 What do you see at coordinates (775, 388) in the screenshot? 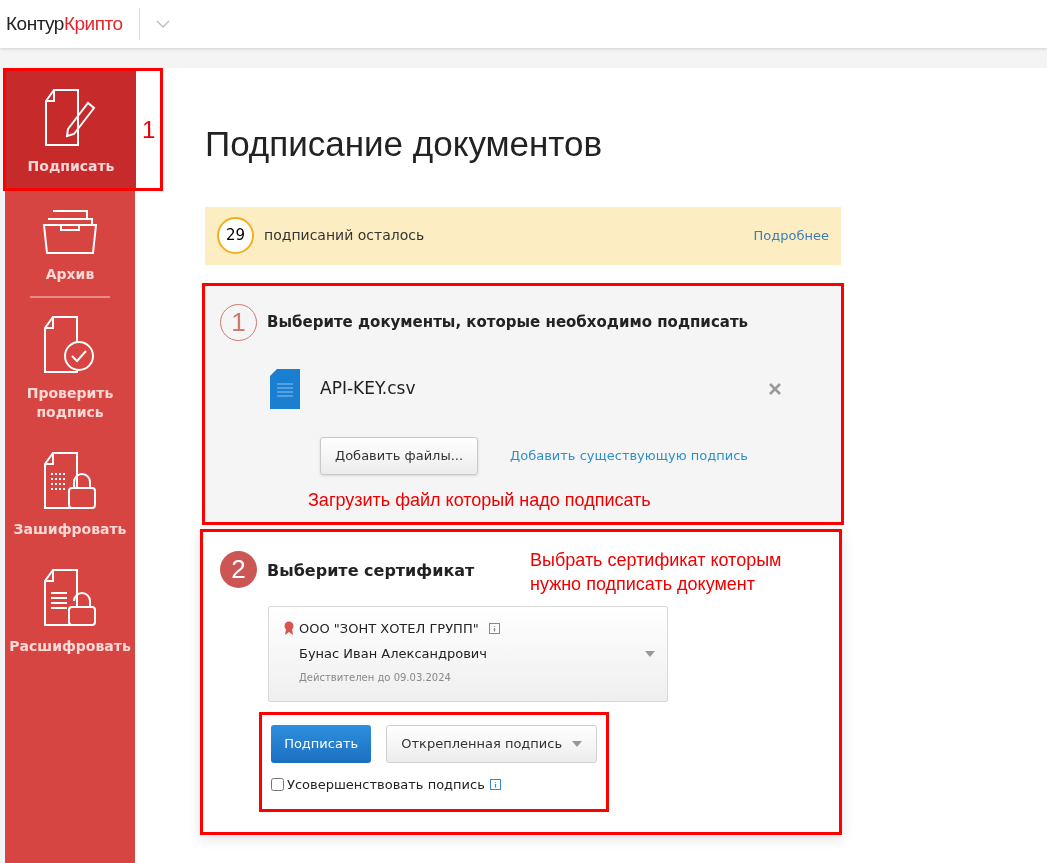
I see `close-icon` at bounding box center [775, 388].